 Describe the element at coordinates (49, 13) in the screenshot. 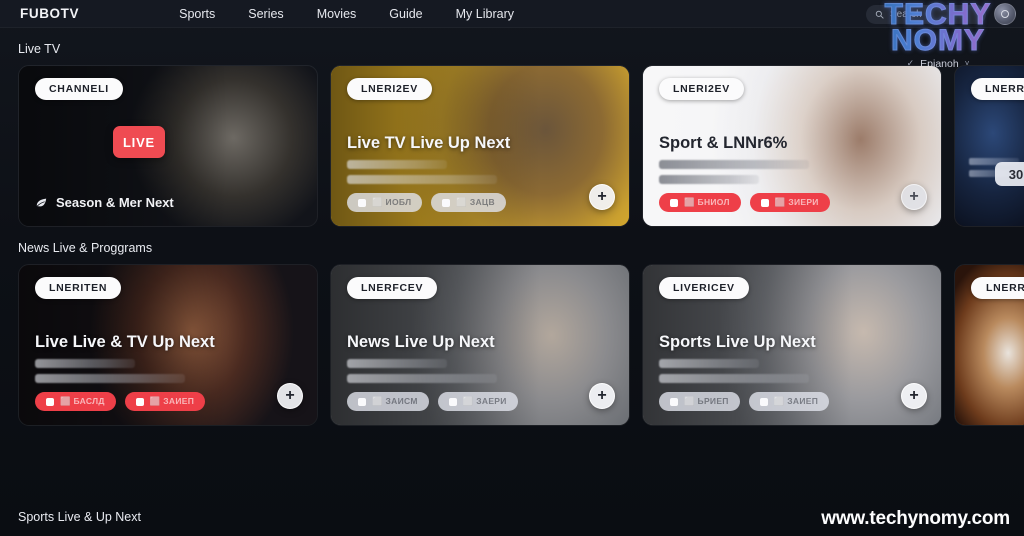

I see `brand-logo: FUBOTV` at that location.